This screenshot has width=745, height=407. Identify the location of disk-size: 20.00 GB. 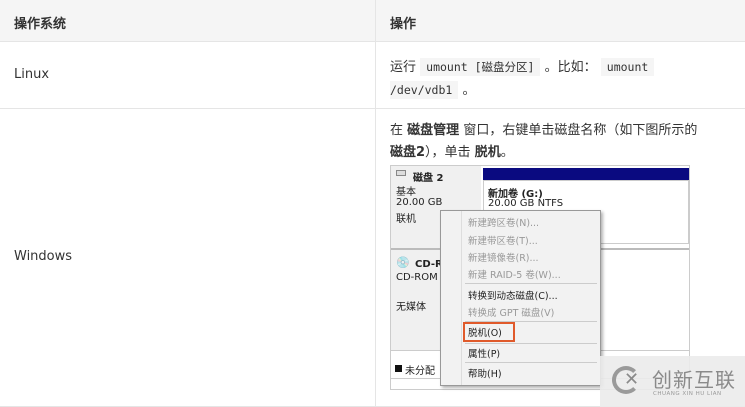
(419, 202).